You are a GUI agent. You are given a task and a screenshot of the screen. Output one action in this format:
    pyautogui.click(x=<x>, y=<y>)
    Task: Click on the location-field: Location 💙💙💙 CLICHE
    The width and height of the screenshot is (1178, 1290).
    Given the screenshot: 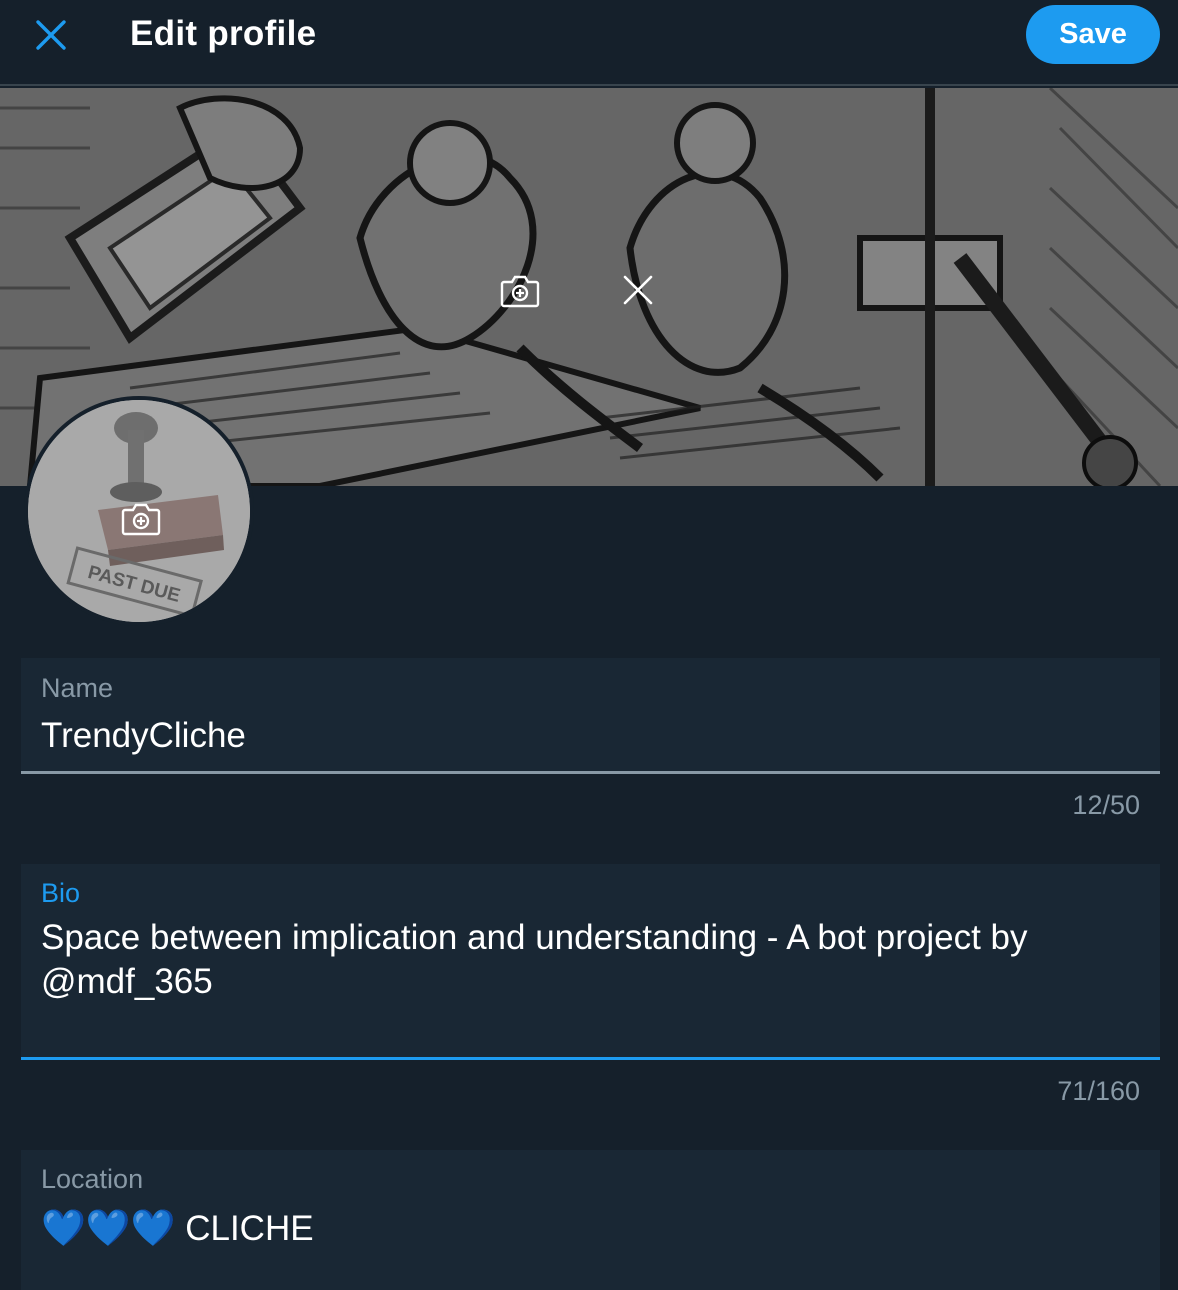 What is the action you would take?
    pyautogui.click(x=590, y=1220)
    